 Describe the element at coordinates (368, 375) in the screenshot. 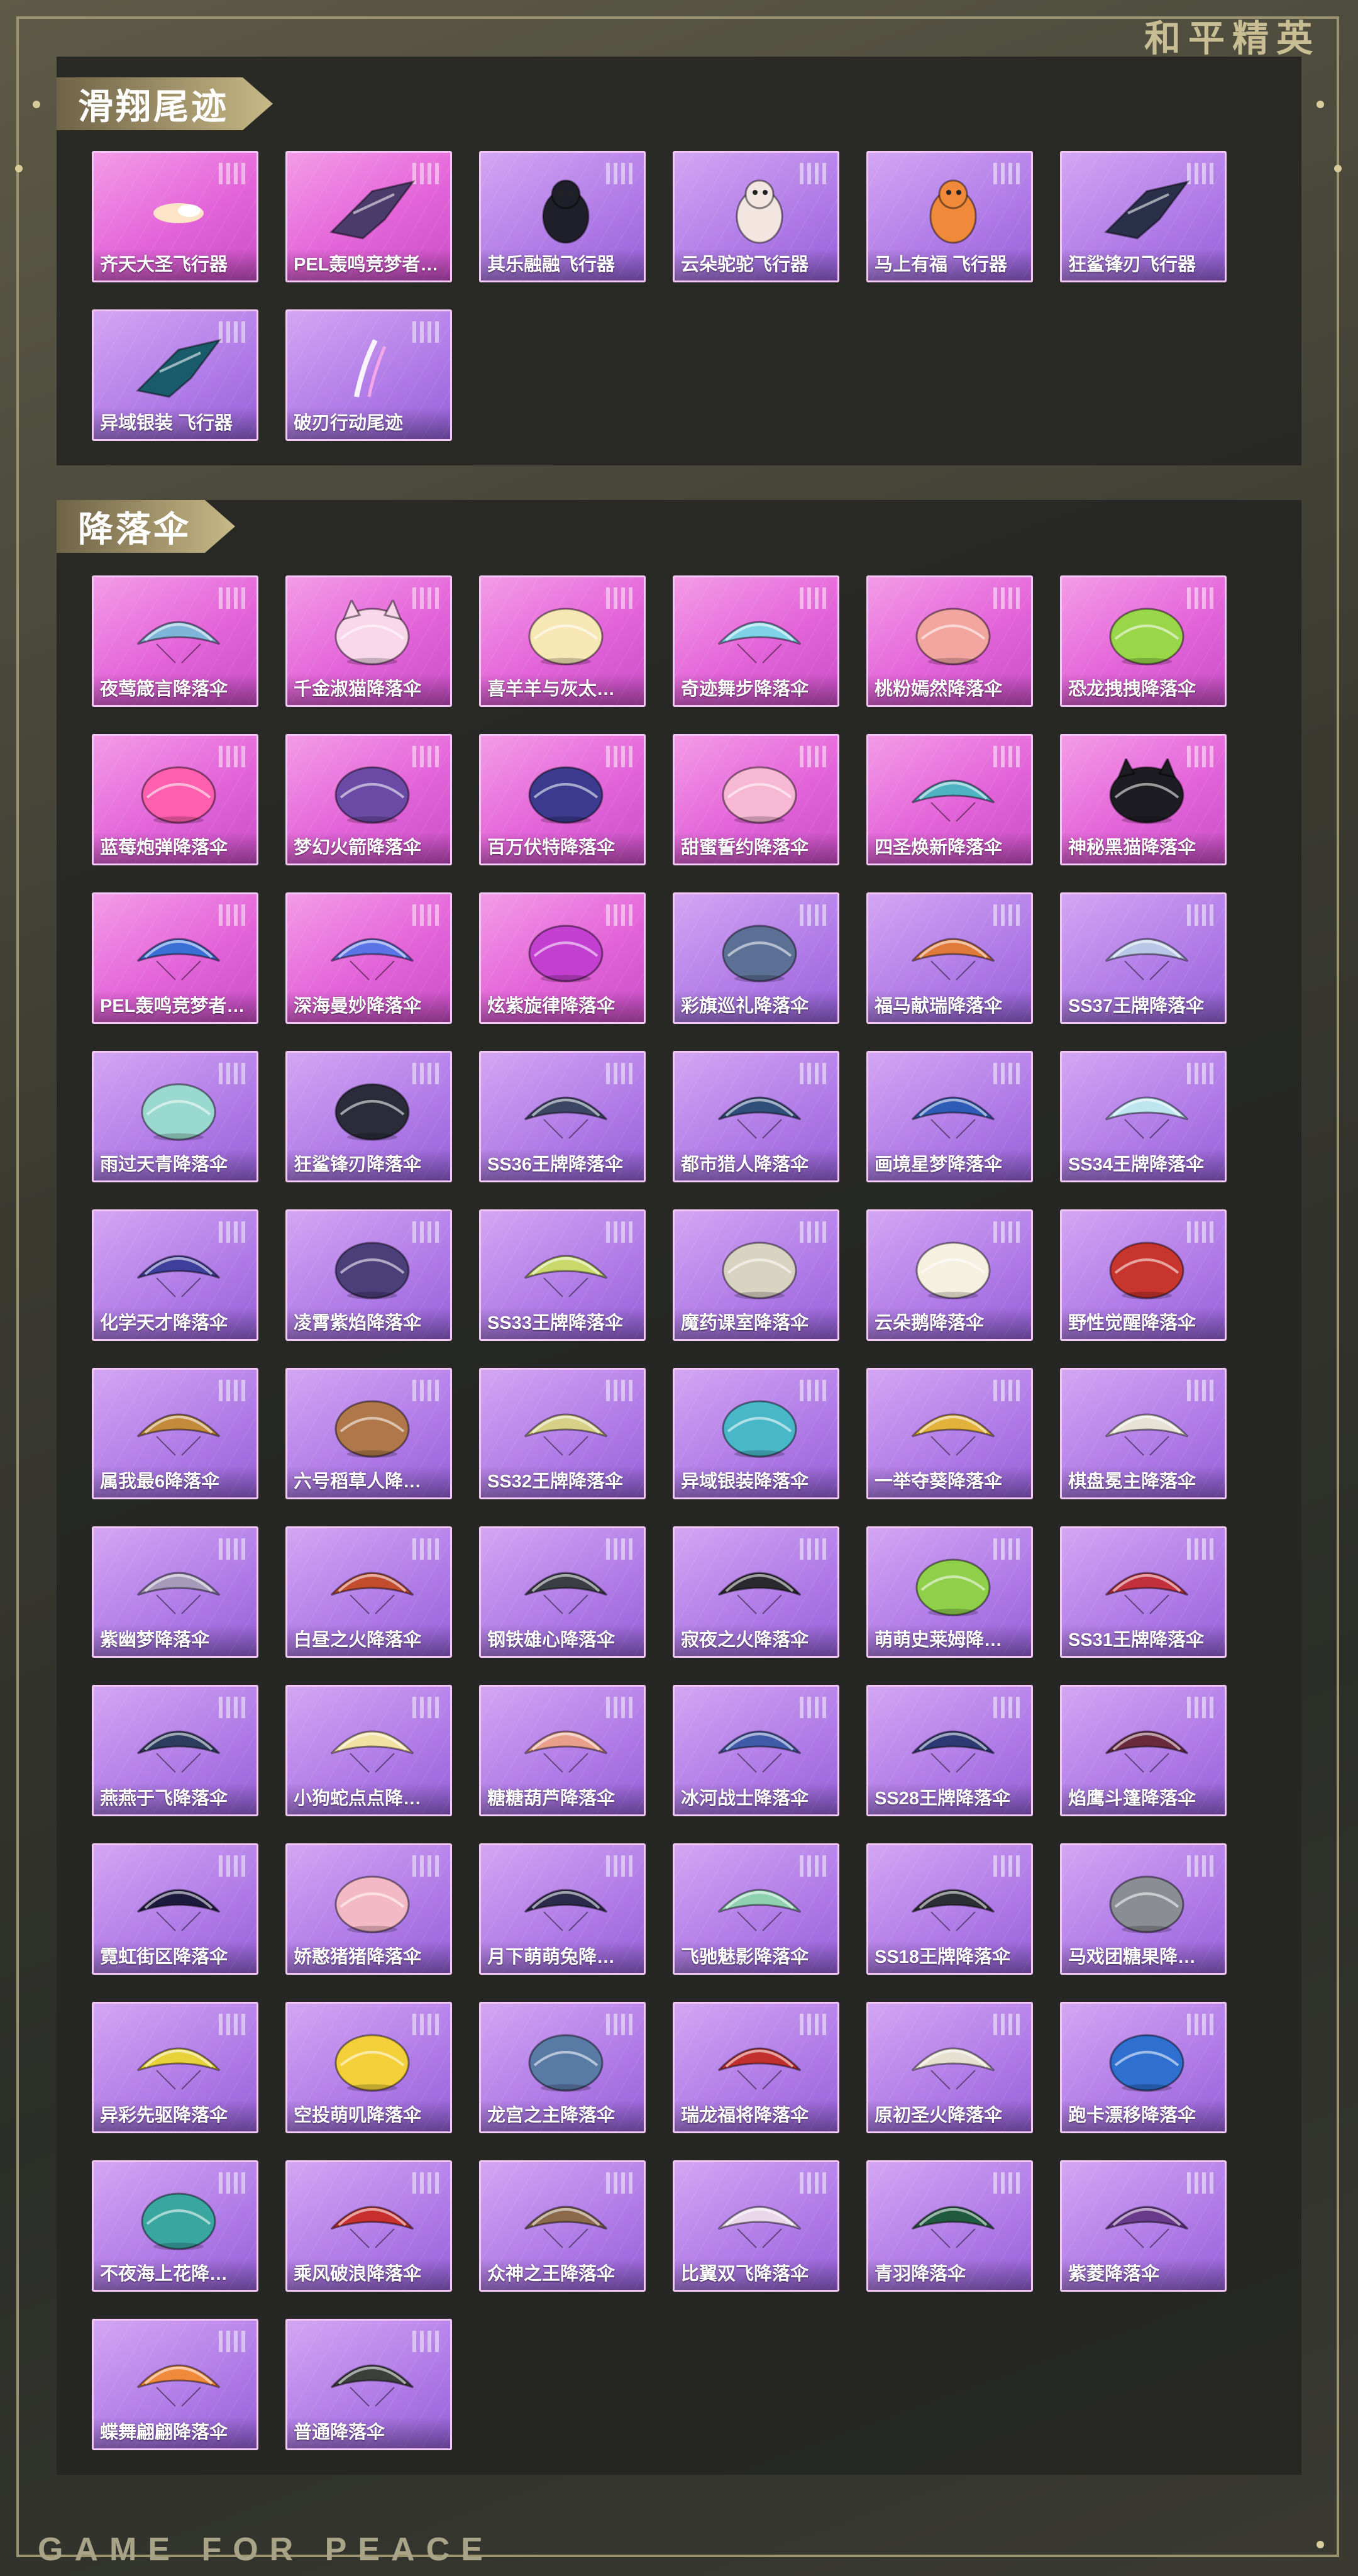

I see `item-card: 破刃行动尾迹` at that location.